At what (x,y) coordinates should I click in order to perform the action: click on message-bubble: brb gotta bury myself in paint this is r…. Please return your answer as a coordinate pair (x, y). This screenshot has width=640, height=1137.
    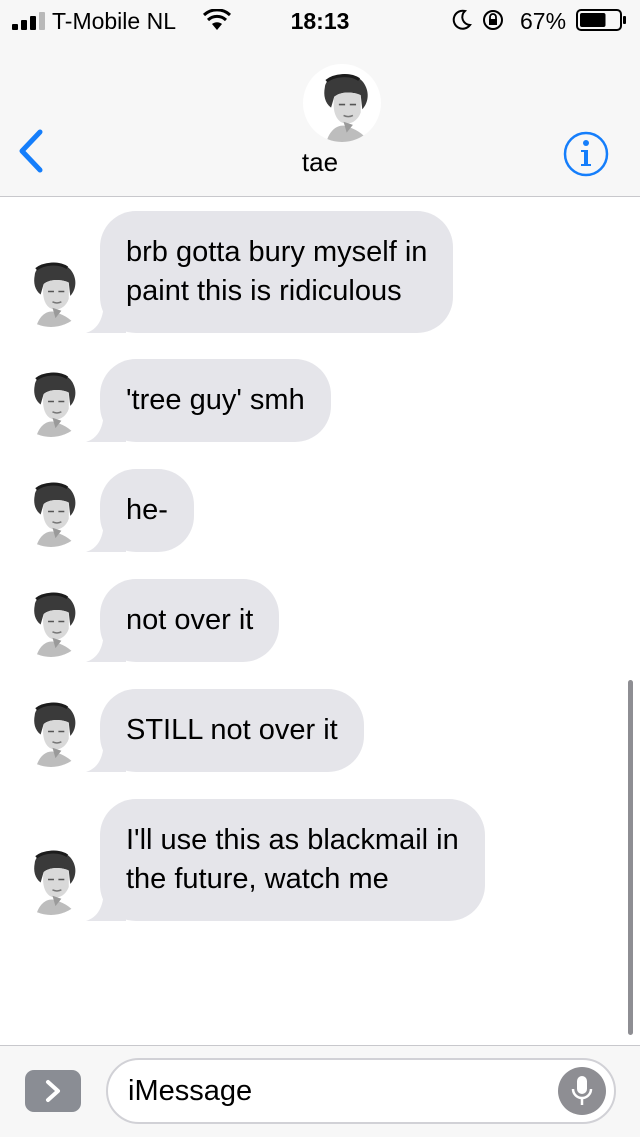
    Looking at the image, I should click on (270, 272).